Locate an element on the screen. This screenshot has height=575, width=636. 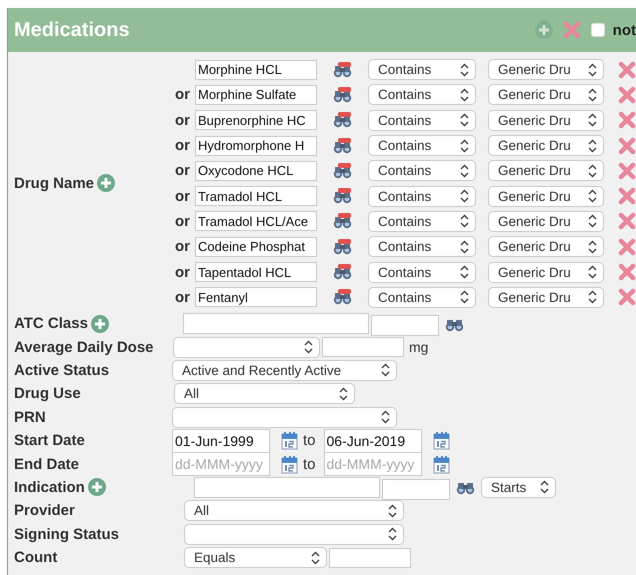
drug-input: Morphine HCL is located at coordinates (256, 70).